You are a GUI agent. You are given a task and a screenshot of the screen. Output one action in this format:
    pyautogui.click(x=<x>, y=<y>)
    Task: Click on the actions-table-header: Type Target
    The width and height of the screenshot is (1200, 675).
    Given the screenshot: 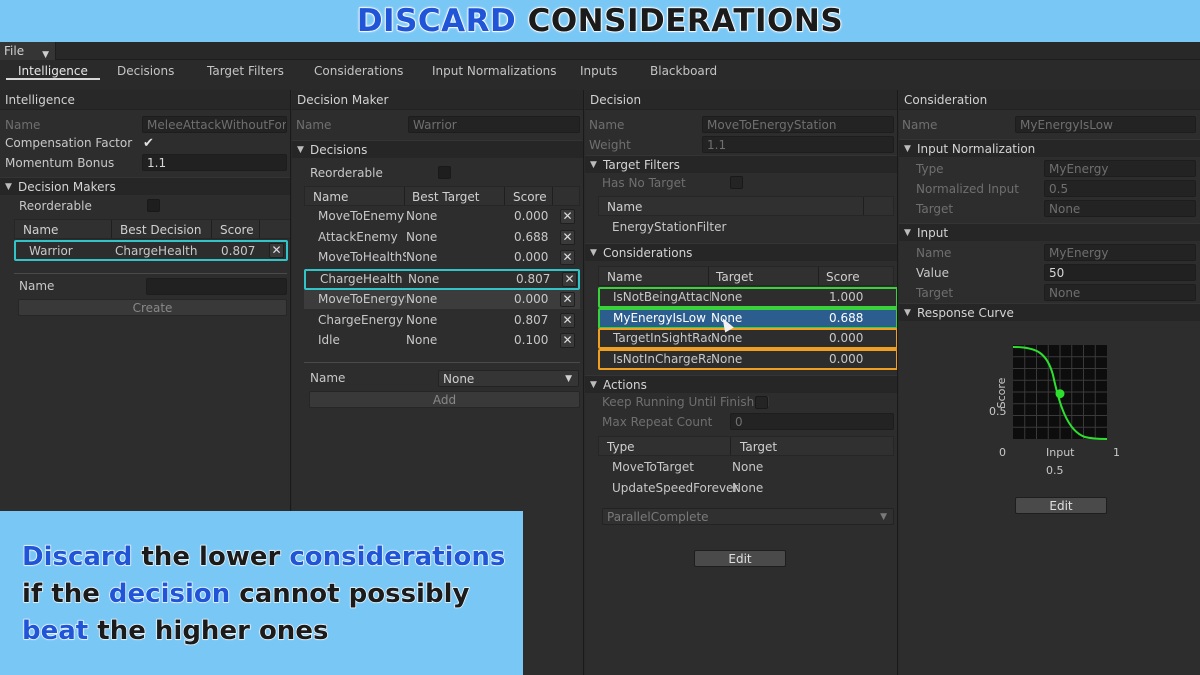 What is the action you would take?
    pyautogui.click(x=746, y=446)
    